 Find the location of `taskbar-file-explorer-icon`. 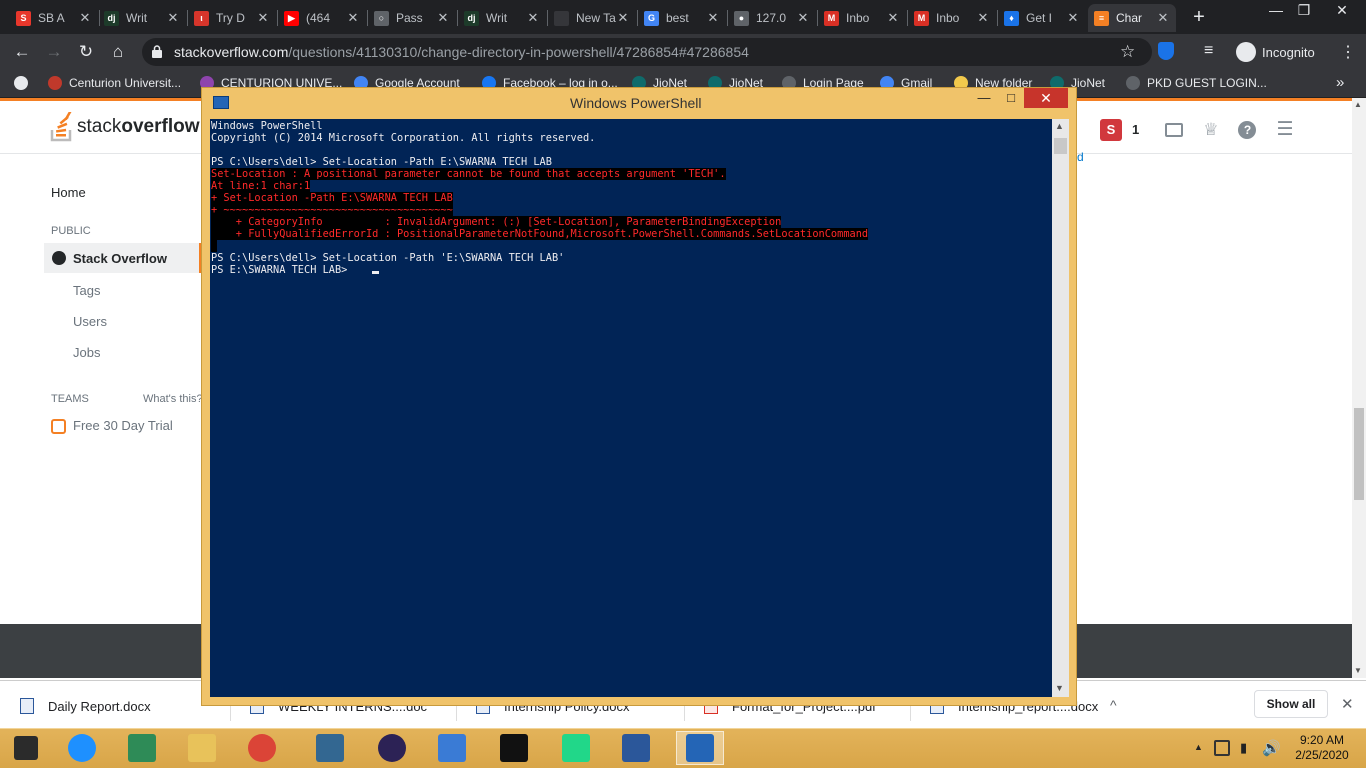

taskbar-file-explorer-icon is located at coordinates (202, 748).